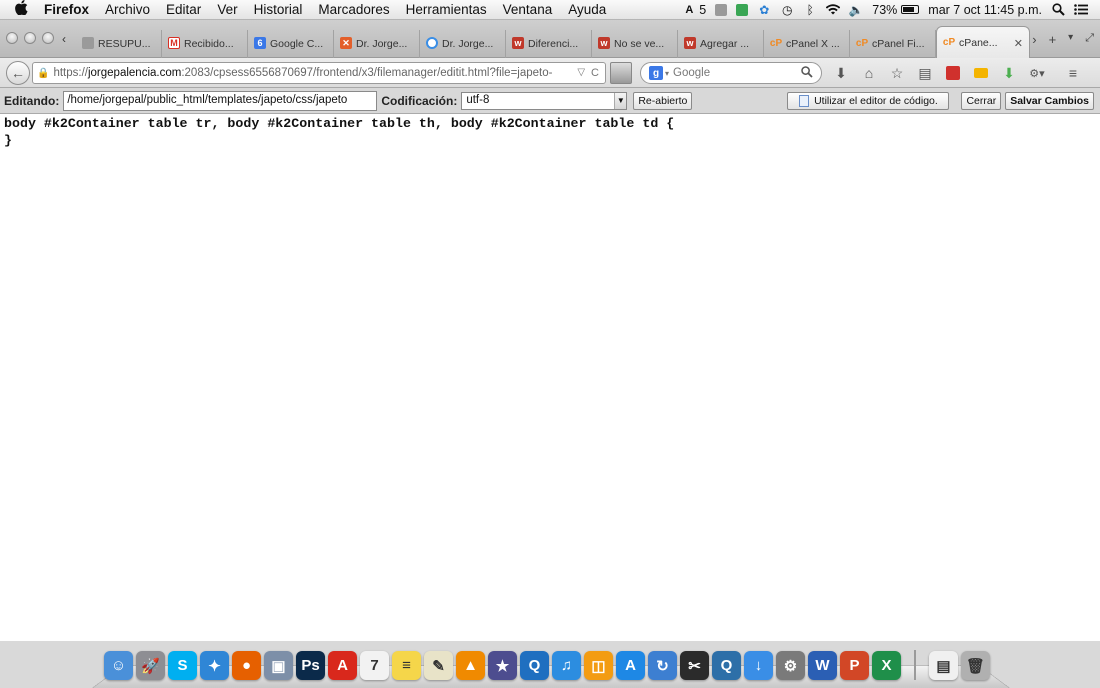 This screenshot has width=1100, height=688. Describe the element at coordinates (721, 9) in the screenshot. I see `app-status-icon` at that location.